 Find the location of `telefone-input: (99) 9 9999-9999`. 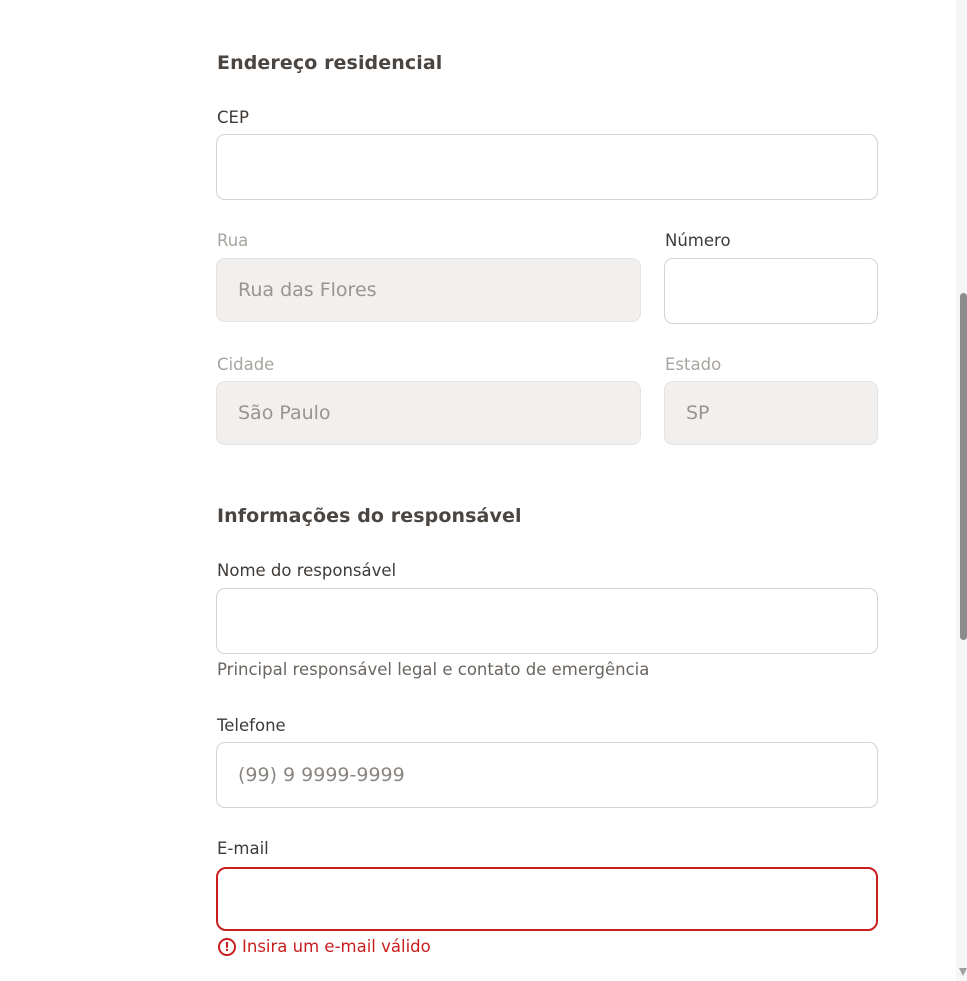

telefone-input: (99) 9 9999-9999 is located at coordinates (547, 775).